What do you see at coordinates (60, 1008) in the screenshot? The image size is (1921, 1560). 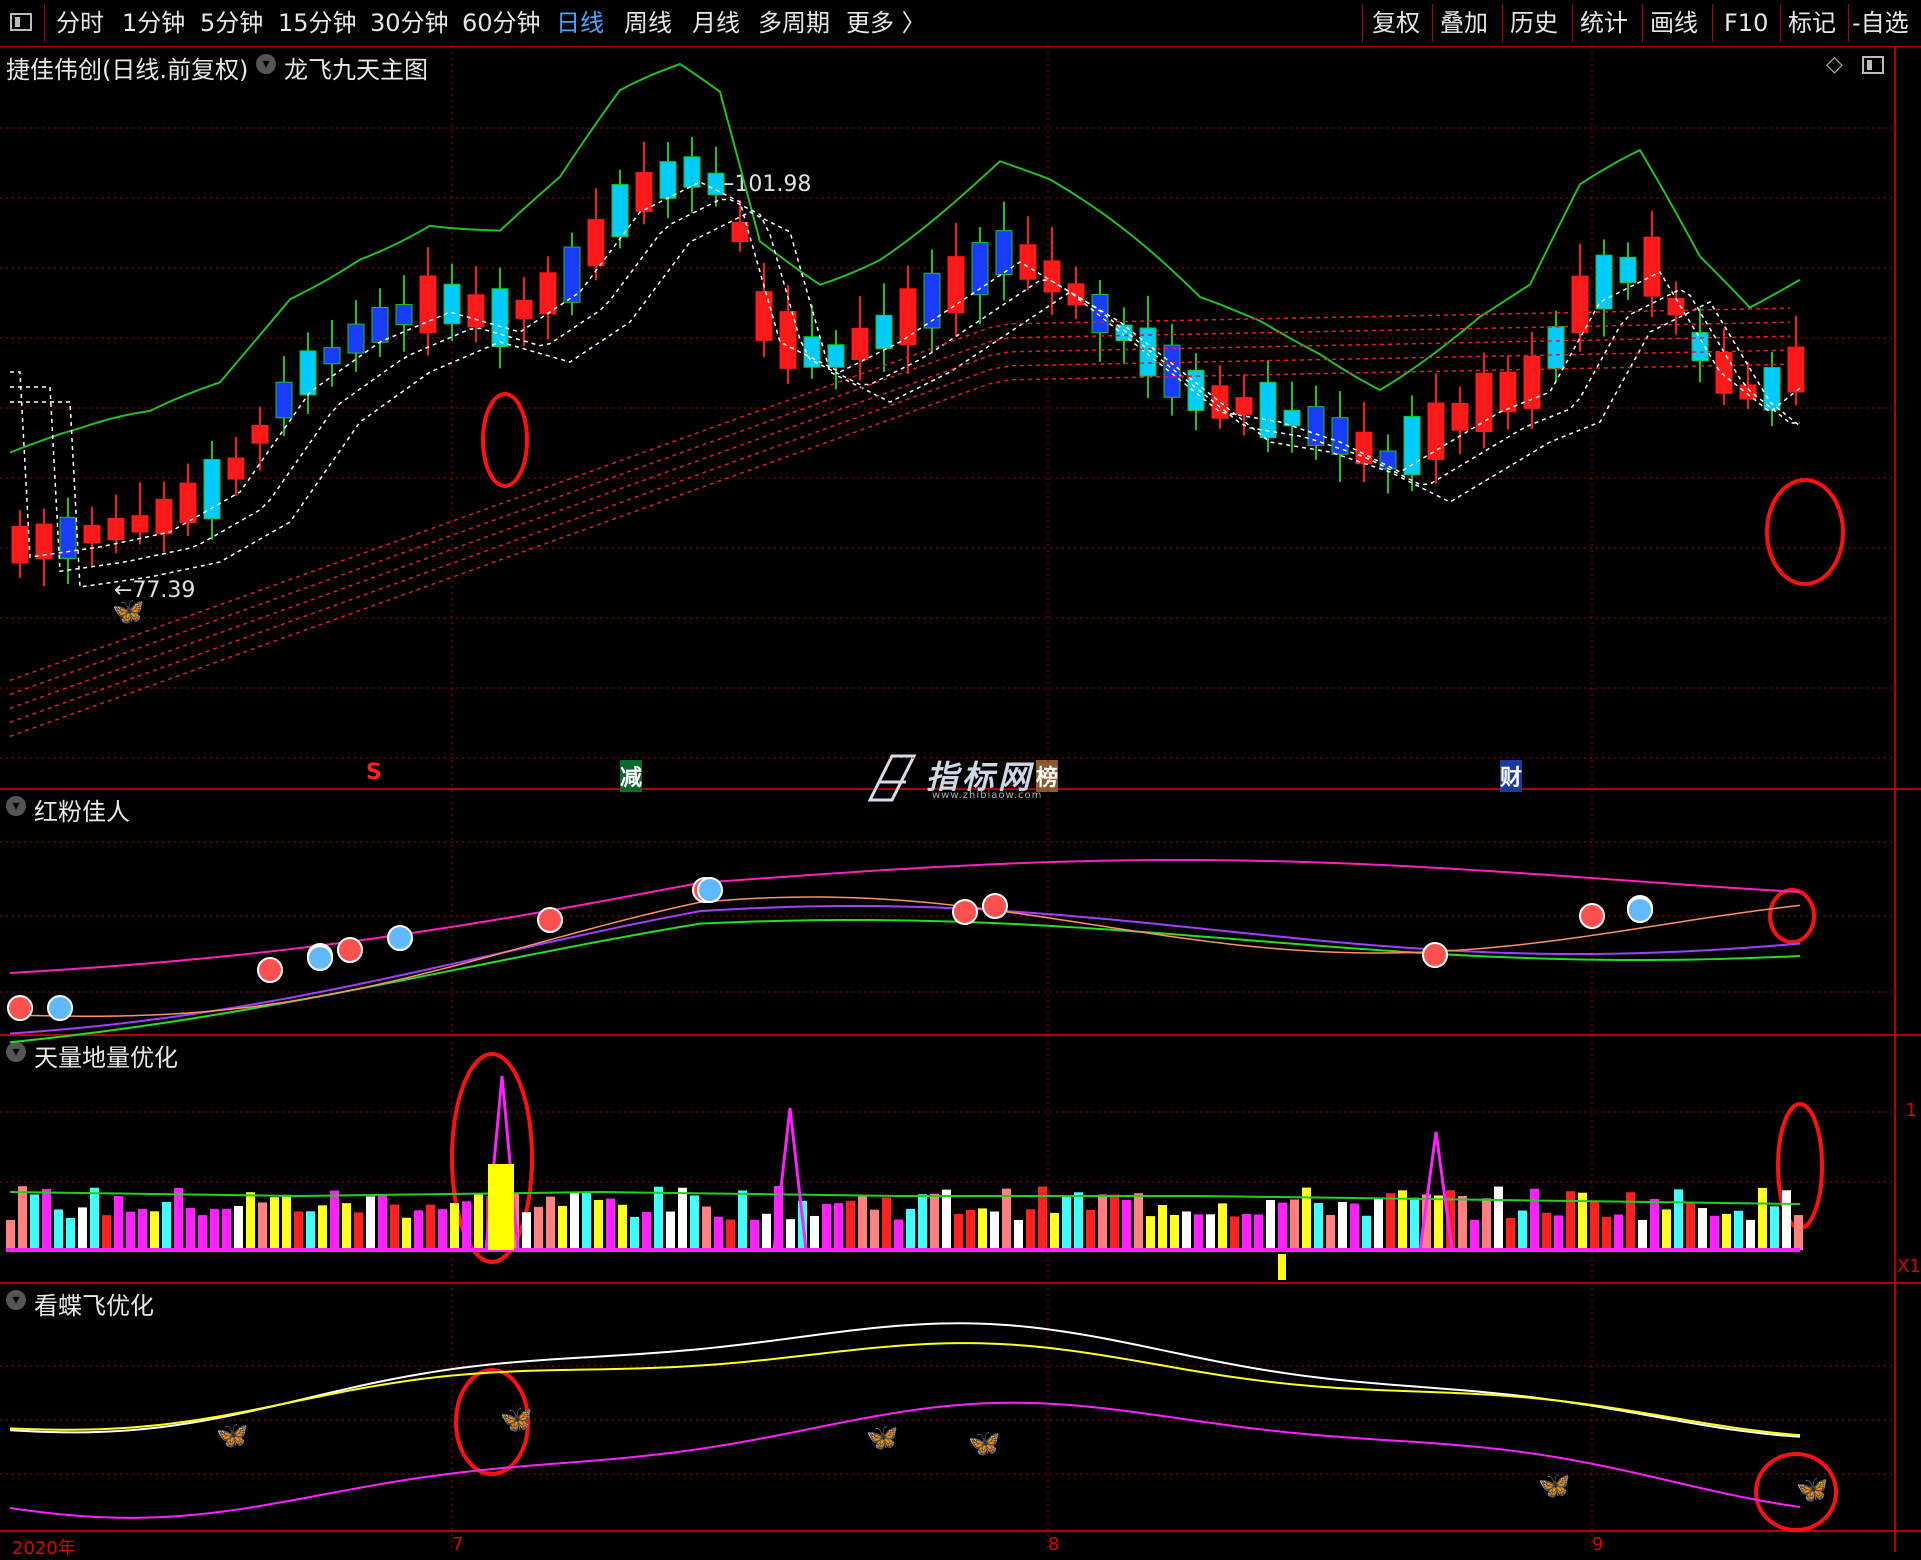 I see `signal-ball-blue` at bounding box center [60, 1008].